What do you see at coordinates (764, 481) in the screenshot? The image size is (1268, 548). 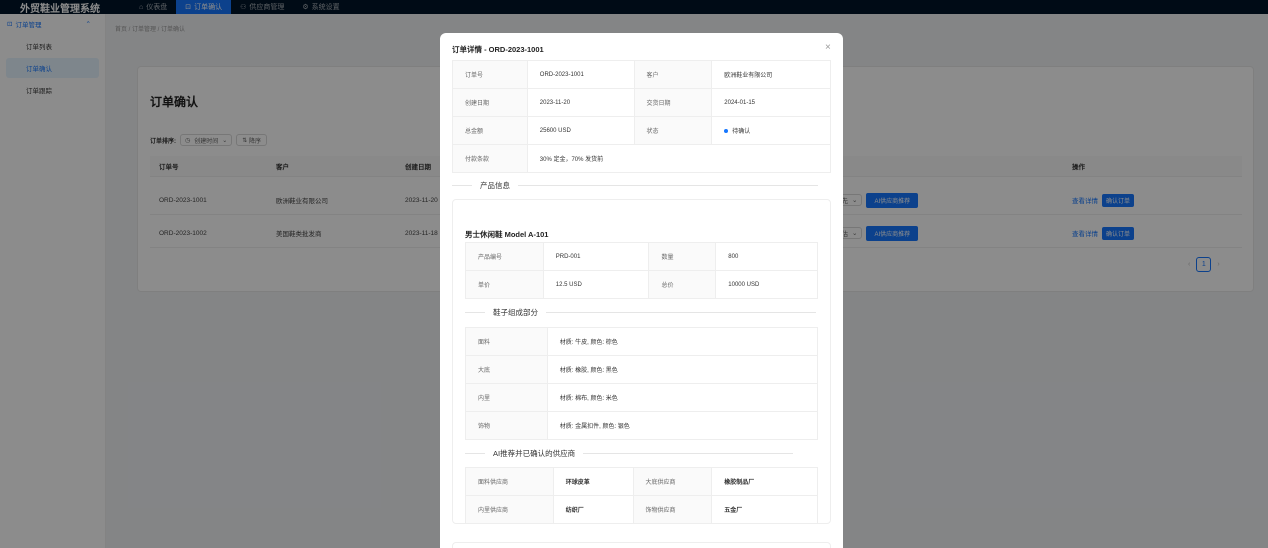 I see `supplier-value: 橡胶制品厂` at bounding box center [764, 481].